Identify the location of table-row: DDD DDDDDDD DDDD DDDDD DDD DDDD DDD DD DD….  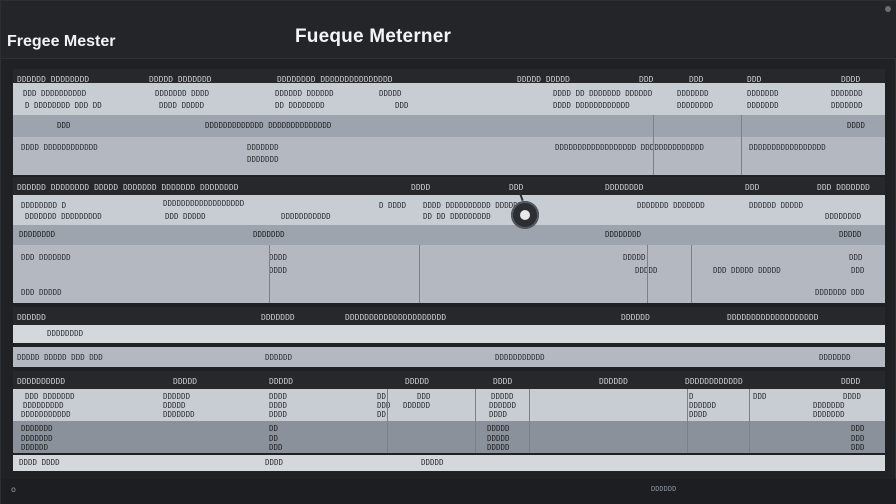
(449, 274).